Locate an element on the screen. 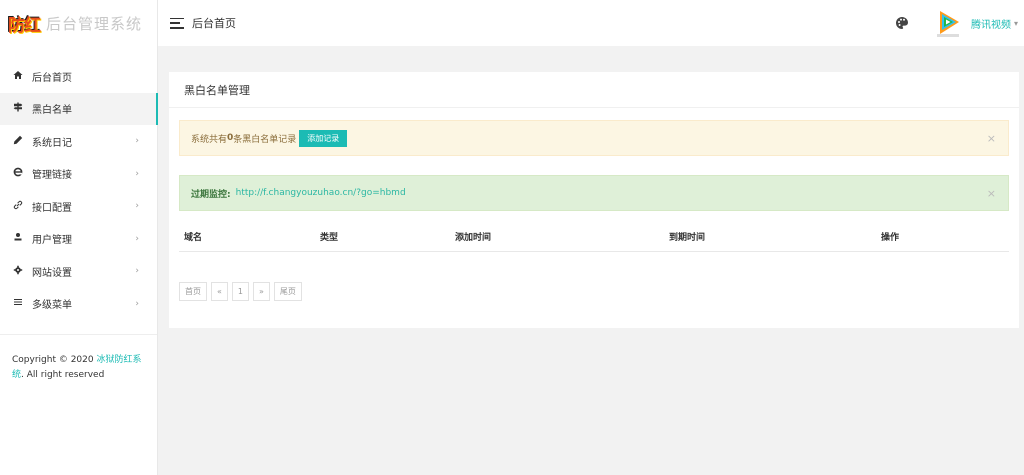 The height and width of the screenshot is (475, 1024). column-header-added-time: 添加时间 is located at coordinates (473, 238).